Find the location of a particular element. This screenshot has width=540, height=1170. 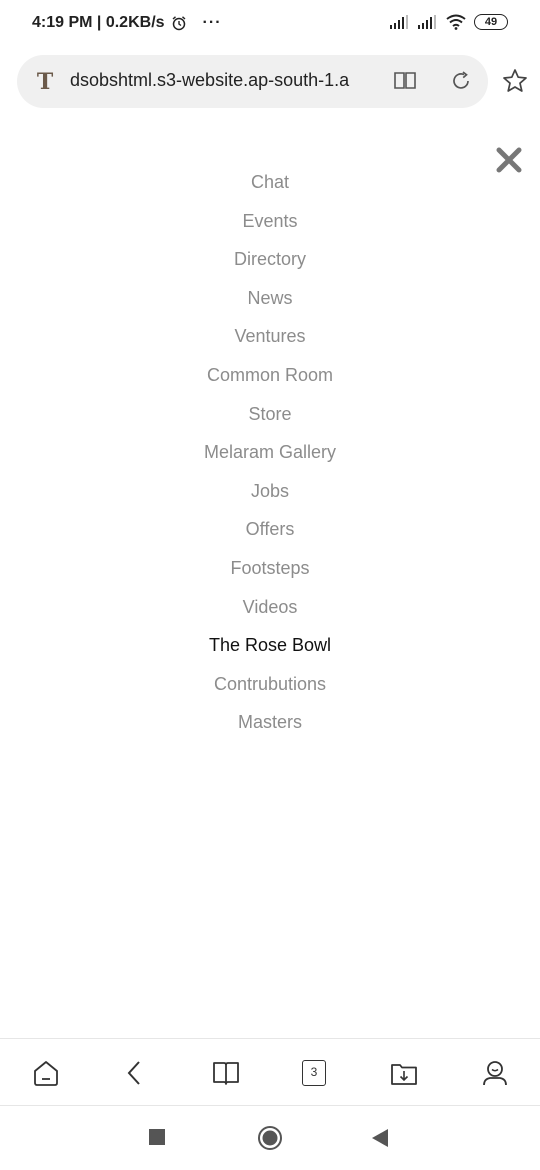

menu-item-events: Events is located at coordinates (270, 221).